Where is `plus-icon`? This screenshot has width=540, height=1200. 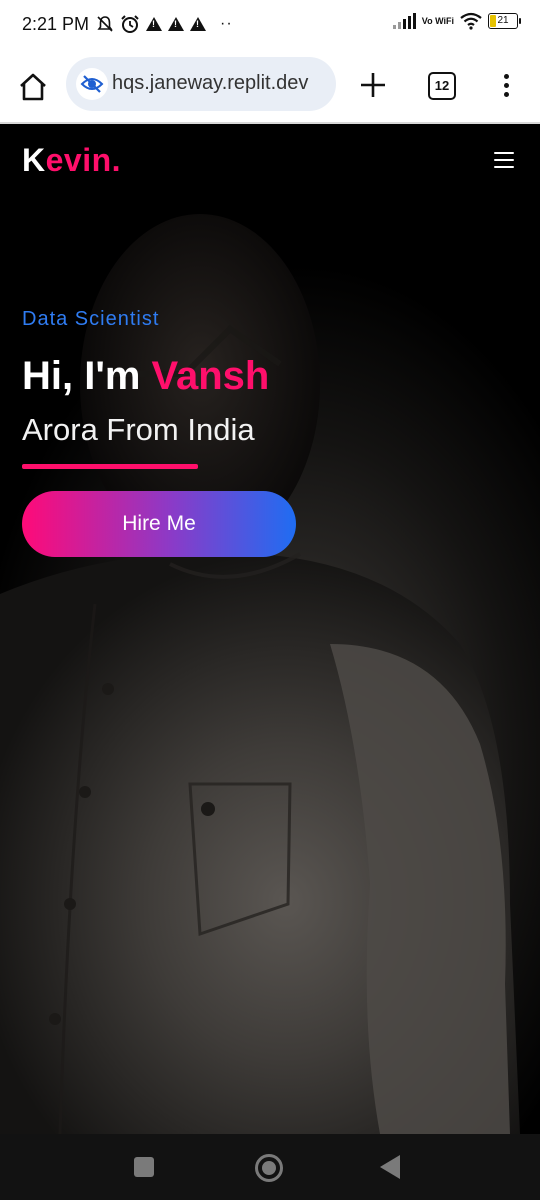 plus-icon is located at coordinates (373, 85).